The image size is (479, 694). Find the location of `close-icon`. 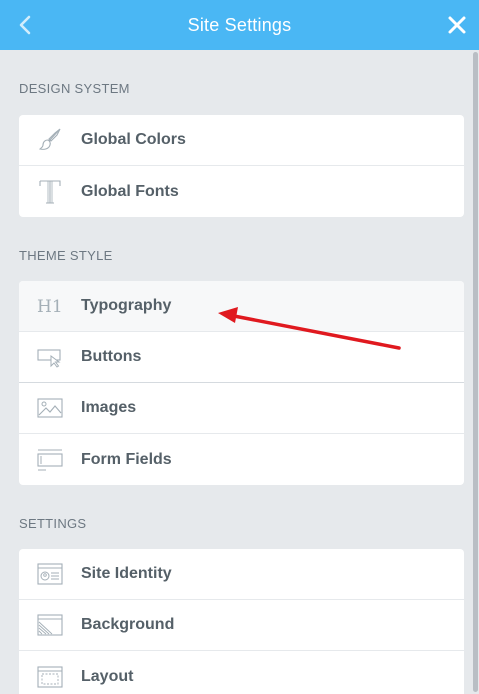

close-icon is located at coordinates (457, 25).